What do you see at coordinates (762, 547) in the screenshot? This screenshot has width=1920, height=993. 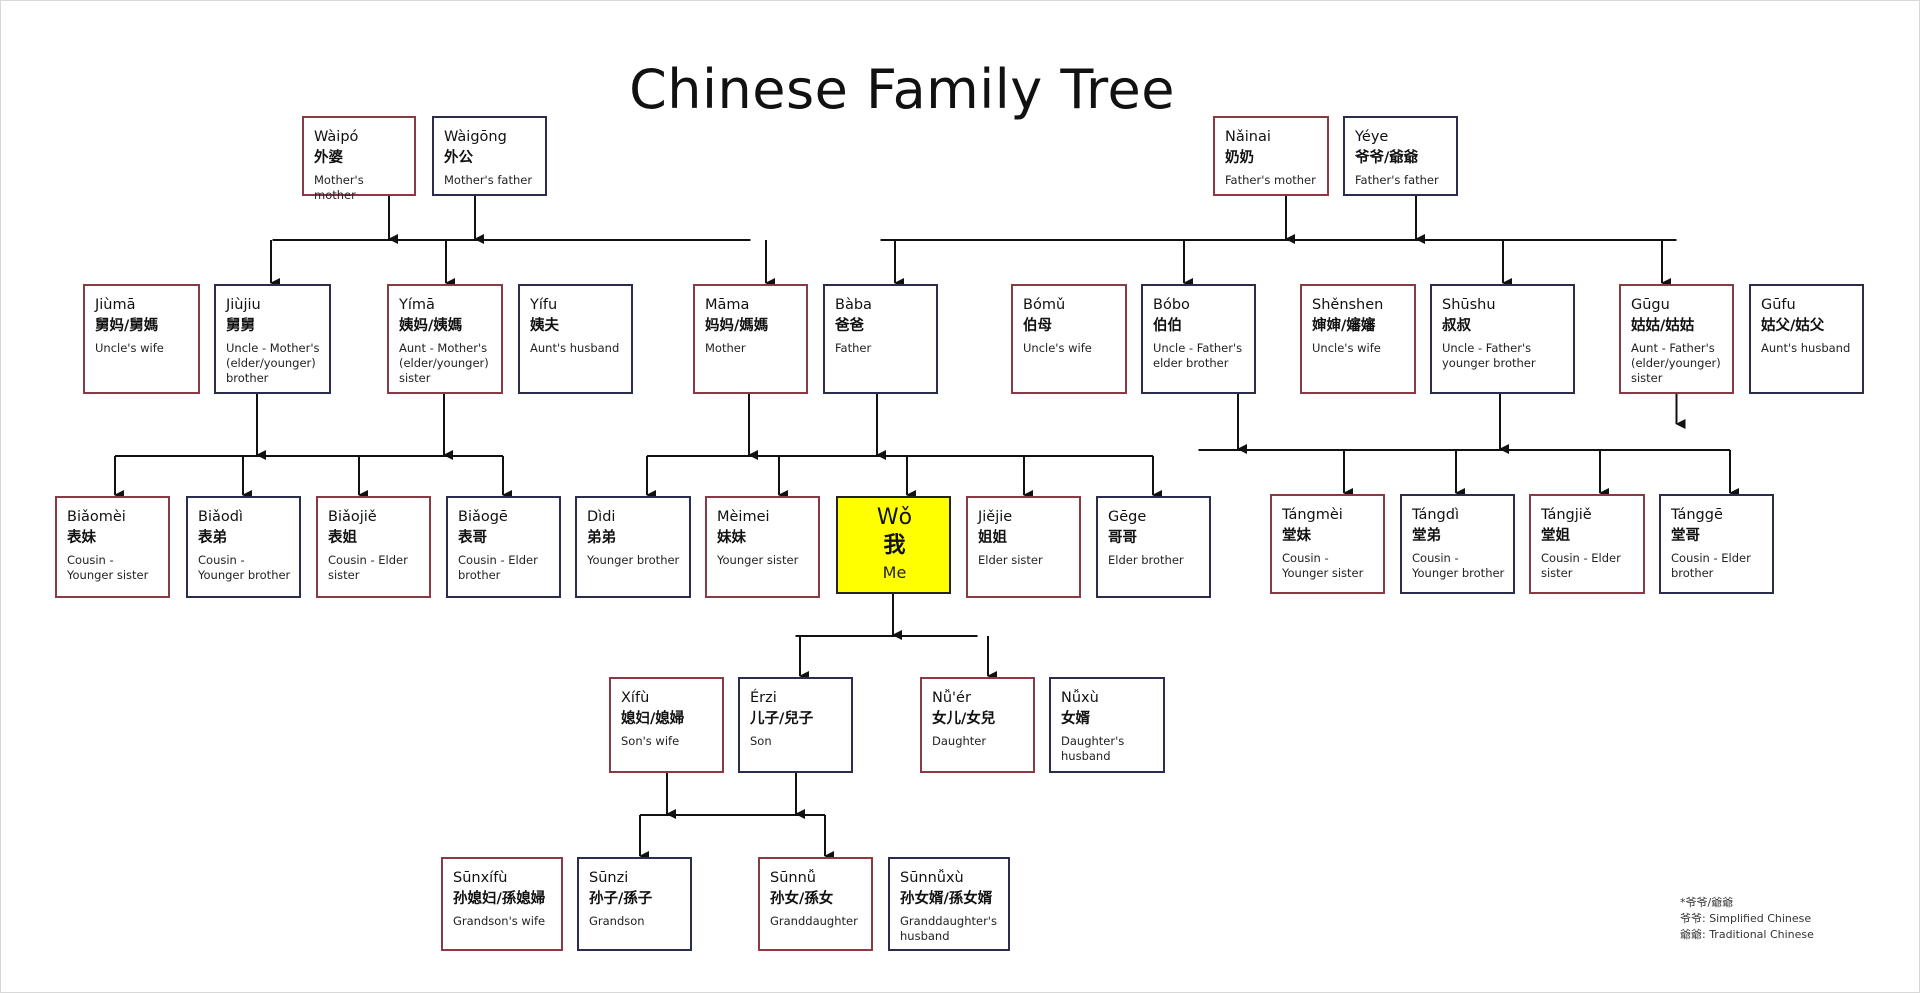 I see `node-meimei: Mèimei 妹妹 Younger sister` at bounding box center [762, 547].